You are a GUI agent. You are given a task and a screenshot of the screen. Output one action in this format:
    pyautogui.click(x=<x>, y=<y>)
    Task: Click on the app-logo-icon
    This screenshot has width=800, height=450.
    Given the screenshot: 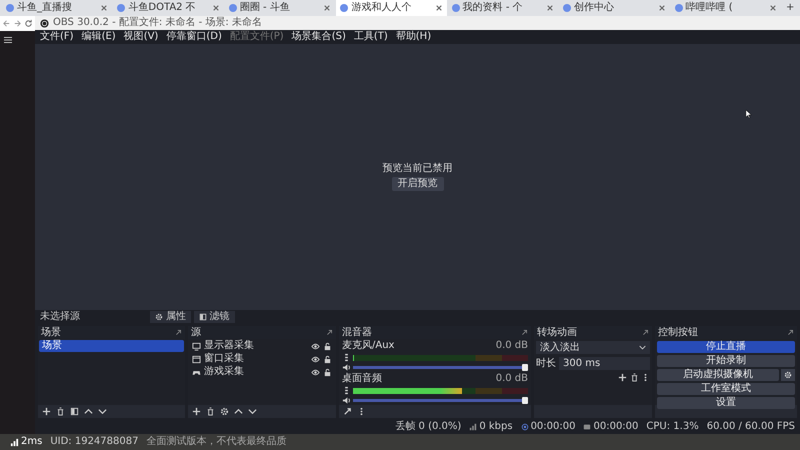 What is the action you would take?
    pyautogui.click(x=44, y=23)
    